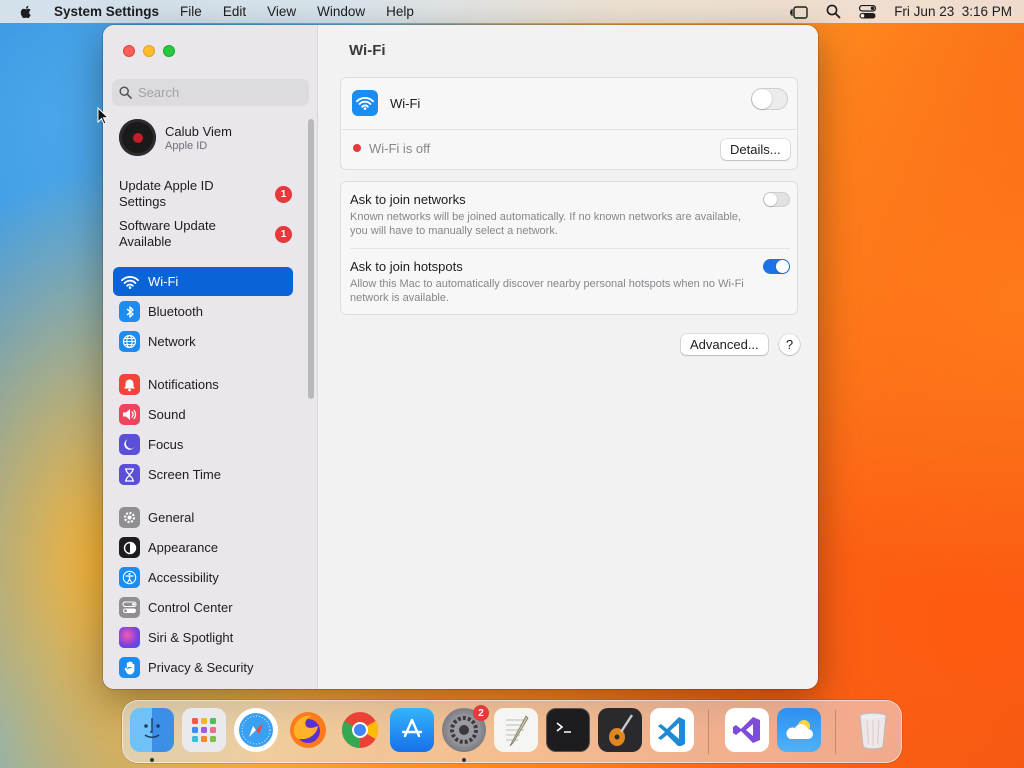  Describe the element at coordinates (873, 730) in the screenshot. I see `trash-icon` at that location.